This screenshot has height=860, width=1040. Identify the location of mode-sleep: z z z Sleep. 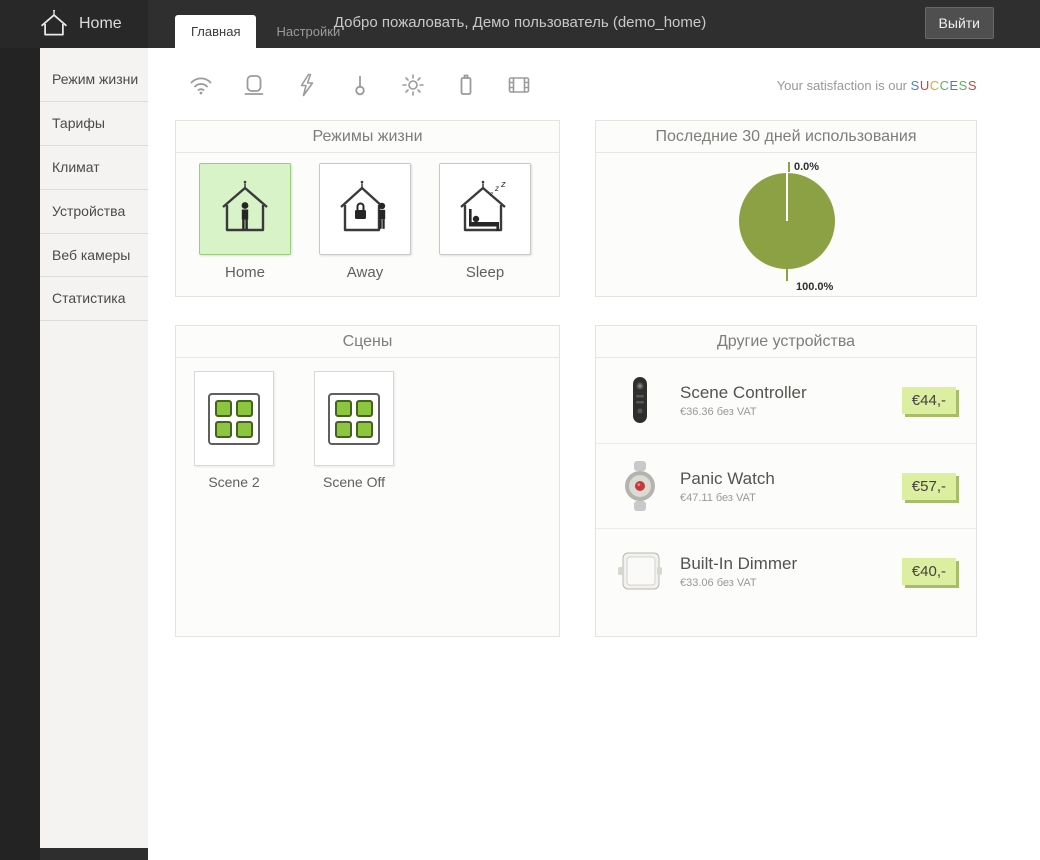
(485, 222).